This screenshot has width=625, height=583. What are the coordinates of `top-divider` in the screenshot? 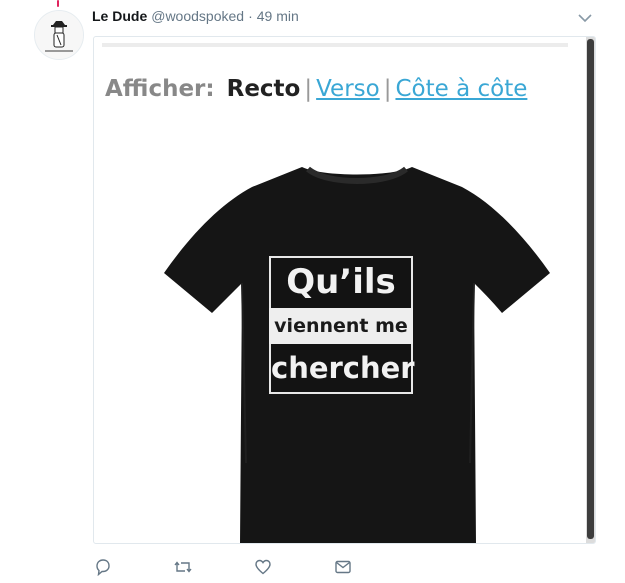 It's located at (335, 45).